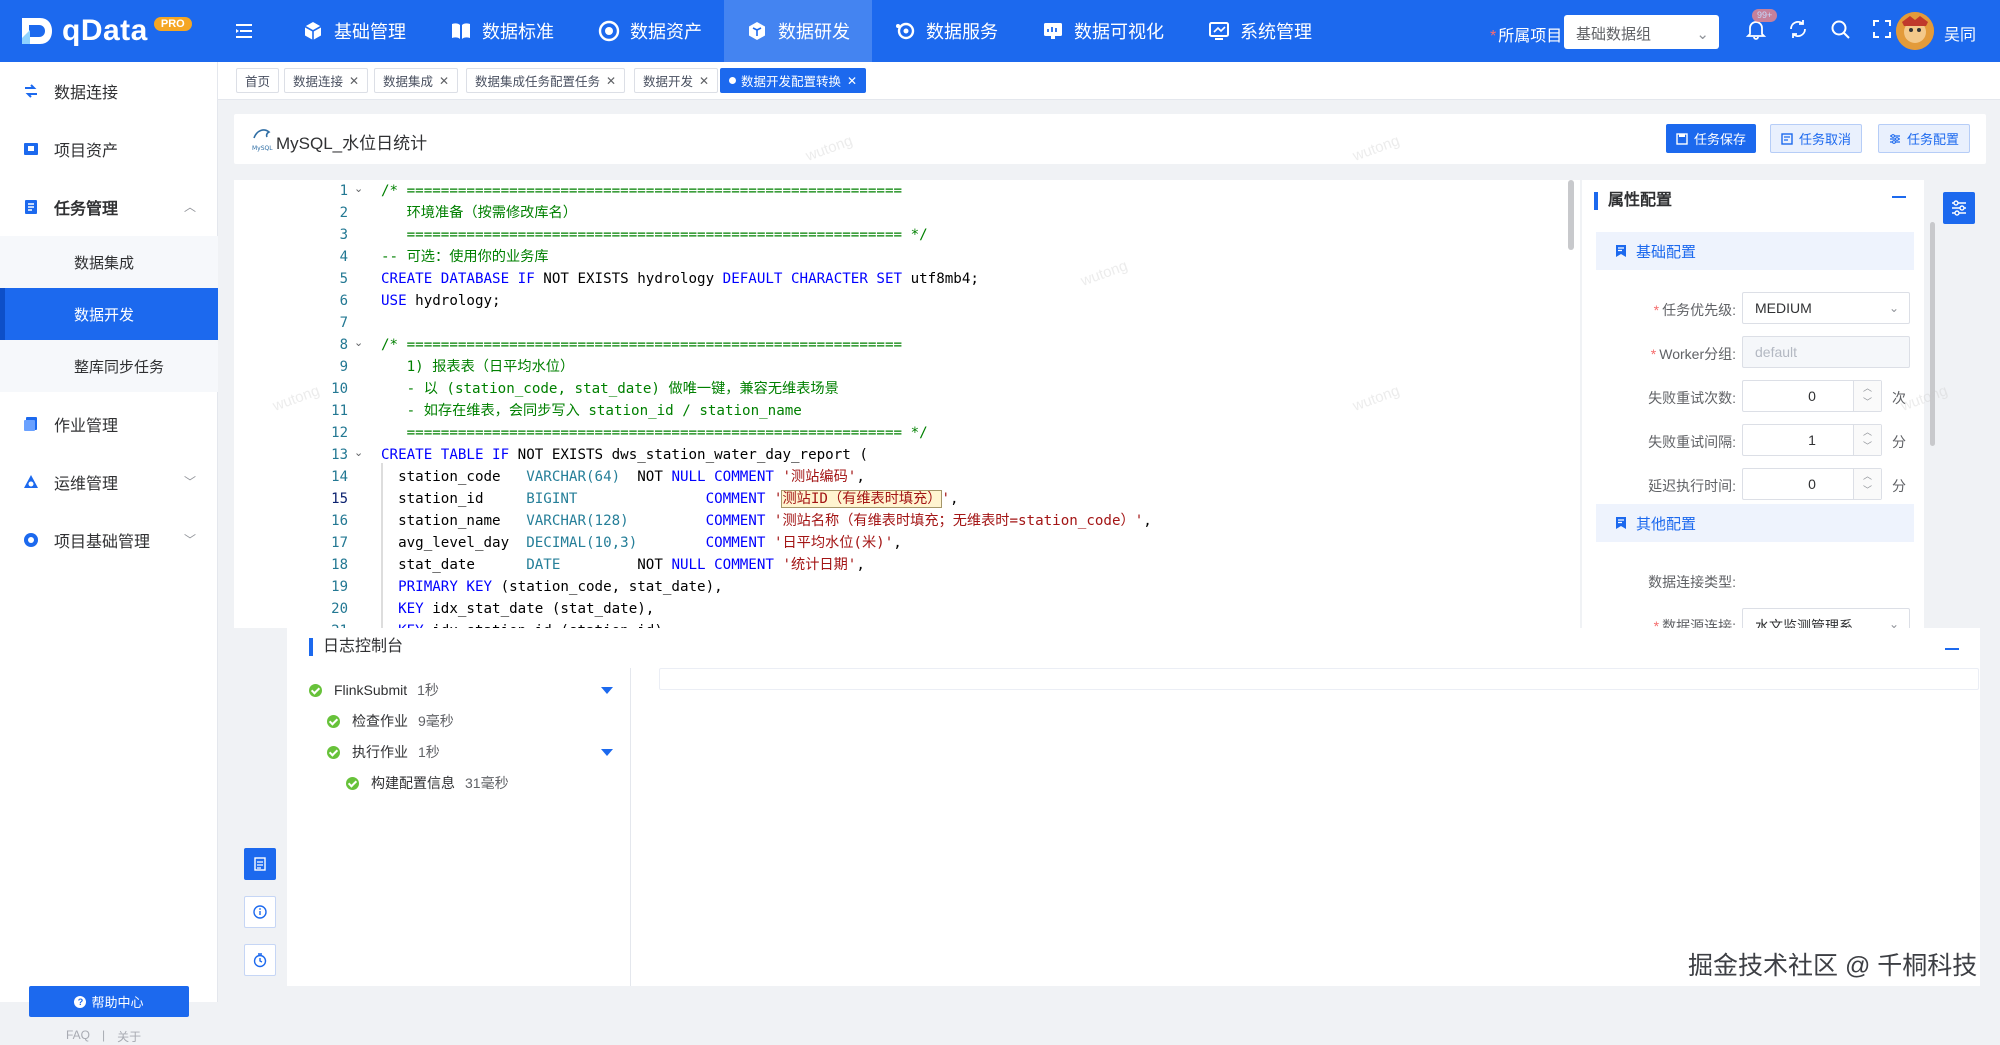  What do you see at coordinates (1826, 618) in the screenshot?
I see `source-select: 水文监测管理系 ⌄` at bounding box center [1826, 618].